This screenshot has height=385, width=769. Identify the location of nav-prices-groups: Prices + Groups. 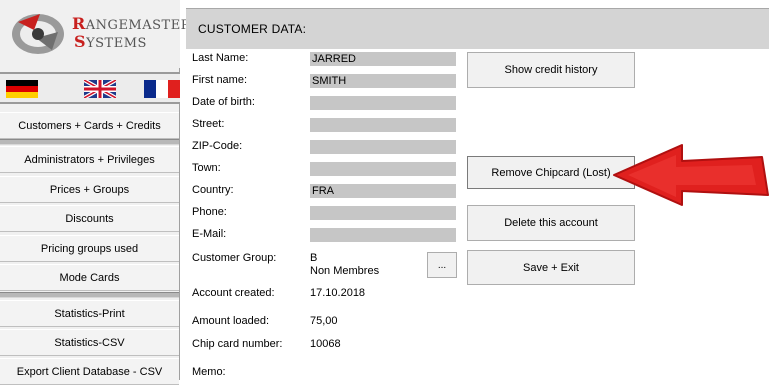
(89, 189).